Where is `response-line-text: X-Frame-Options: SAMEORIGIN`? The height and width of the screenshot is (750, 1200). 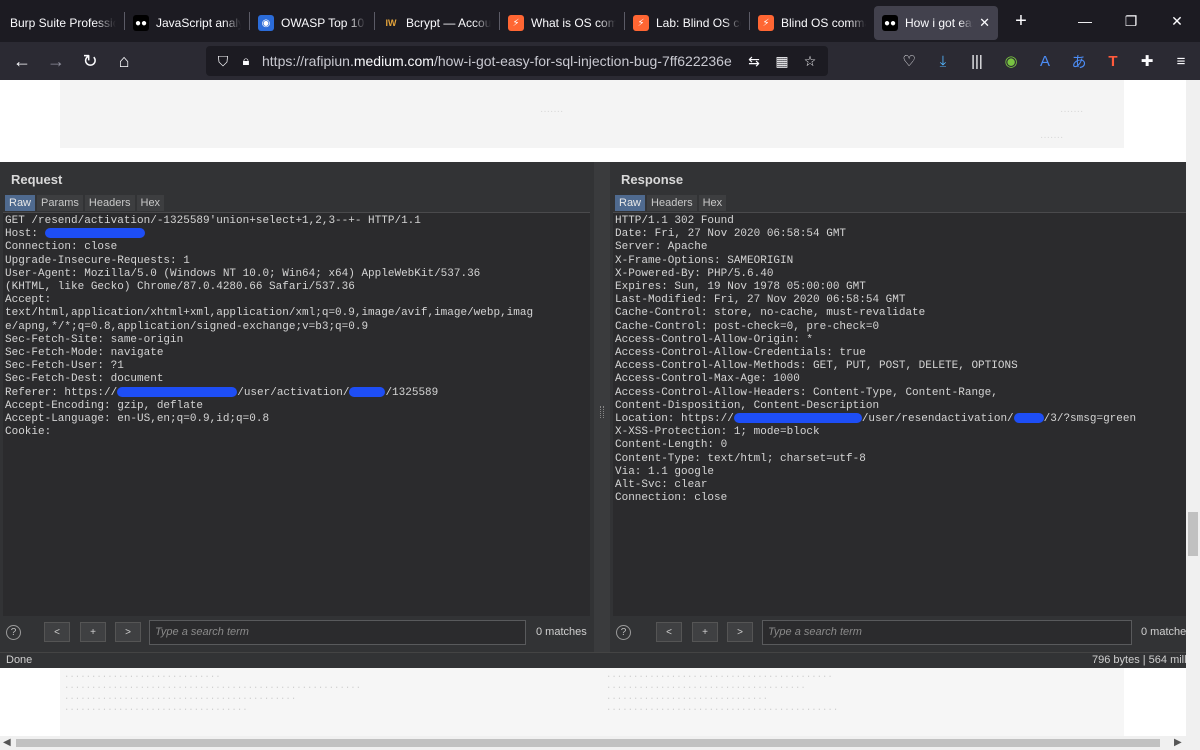
response-line-text: X-Frame-Options: SAMEORIGIN is located at coordinates (704, 260).